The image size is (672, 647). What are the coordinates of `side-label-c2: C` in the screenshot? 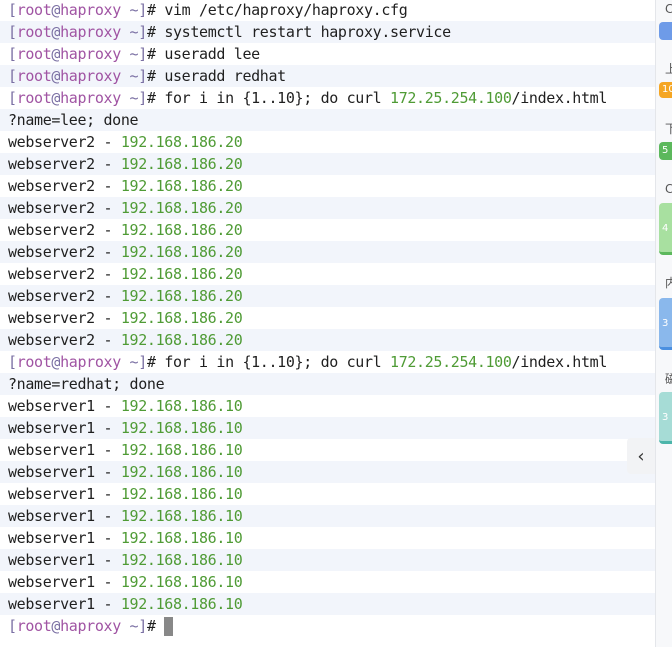 It's located at (668, 189).